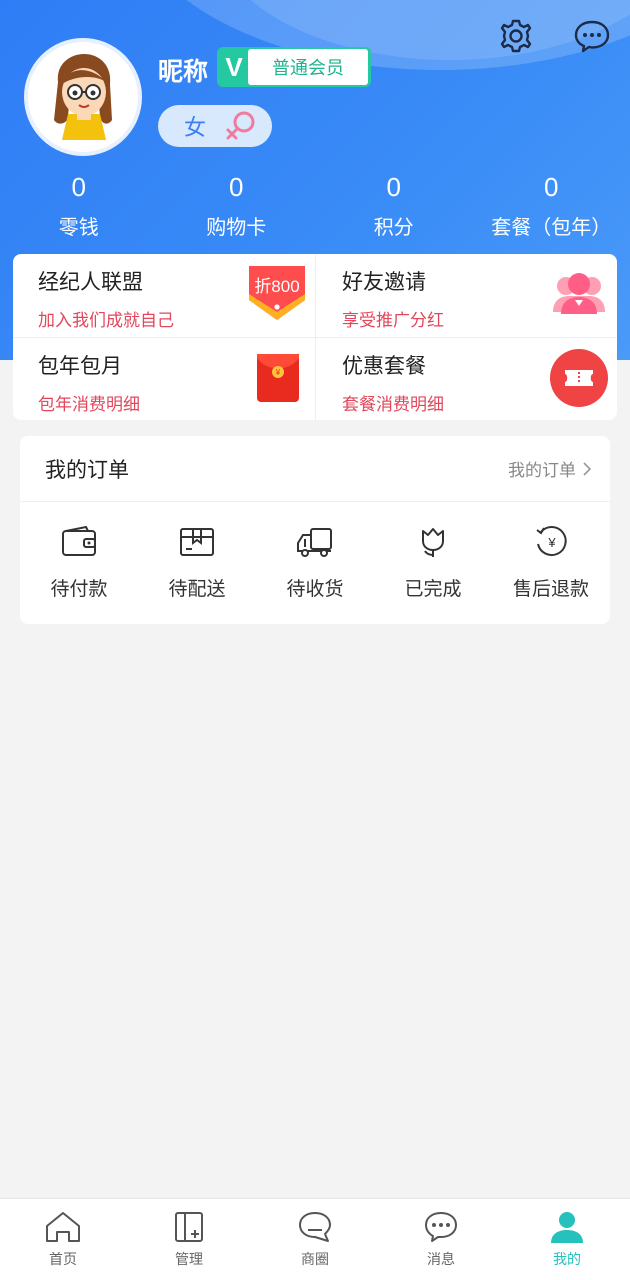 This screenshot has height=1280, width=630. I want to click on chevron-right-icon, so click(587, 468).